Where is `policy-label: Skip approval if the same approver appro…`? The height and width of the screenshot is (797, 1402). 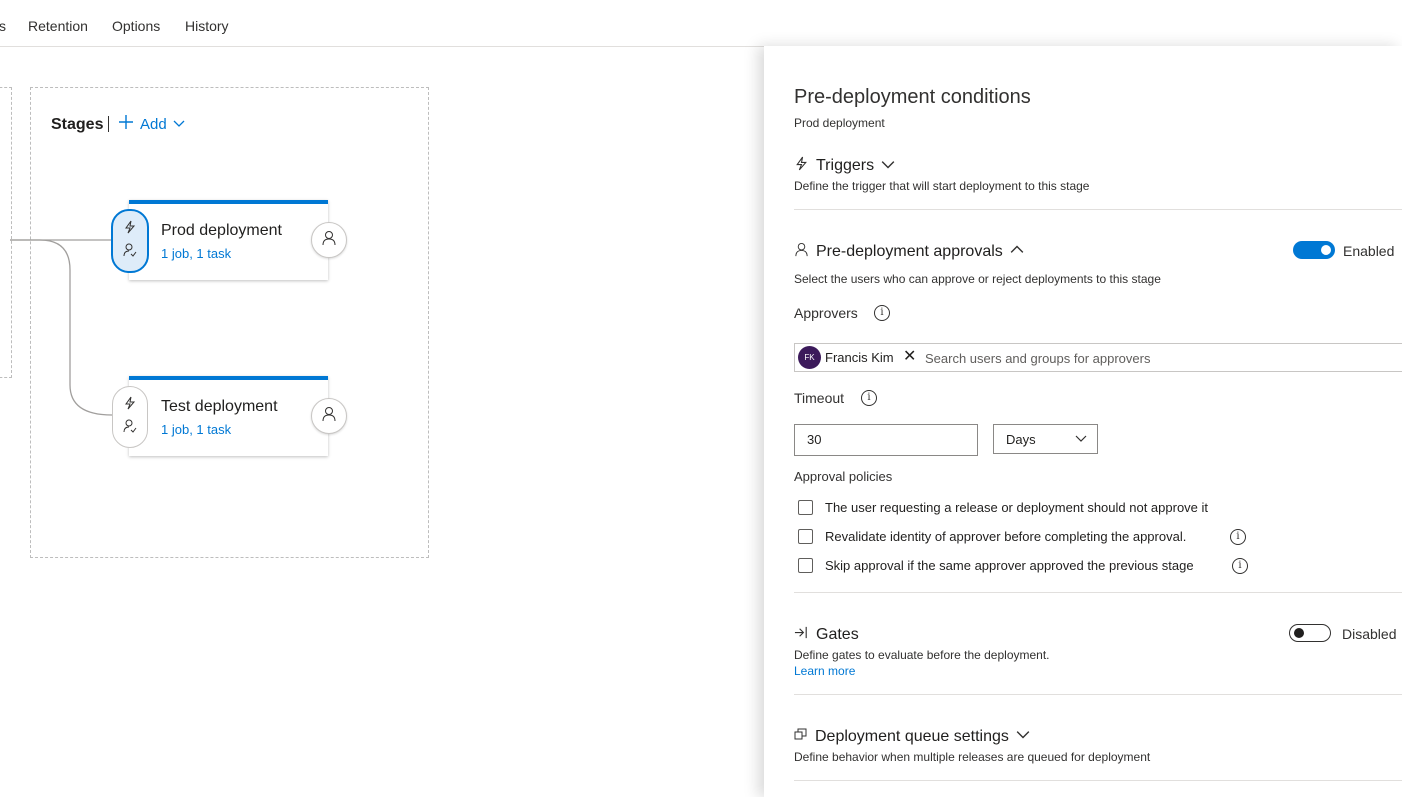 policy-label: Skip approval if the same approver appro… is located at coordinates (1009, 565).